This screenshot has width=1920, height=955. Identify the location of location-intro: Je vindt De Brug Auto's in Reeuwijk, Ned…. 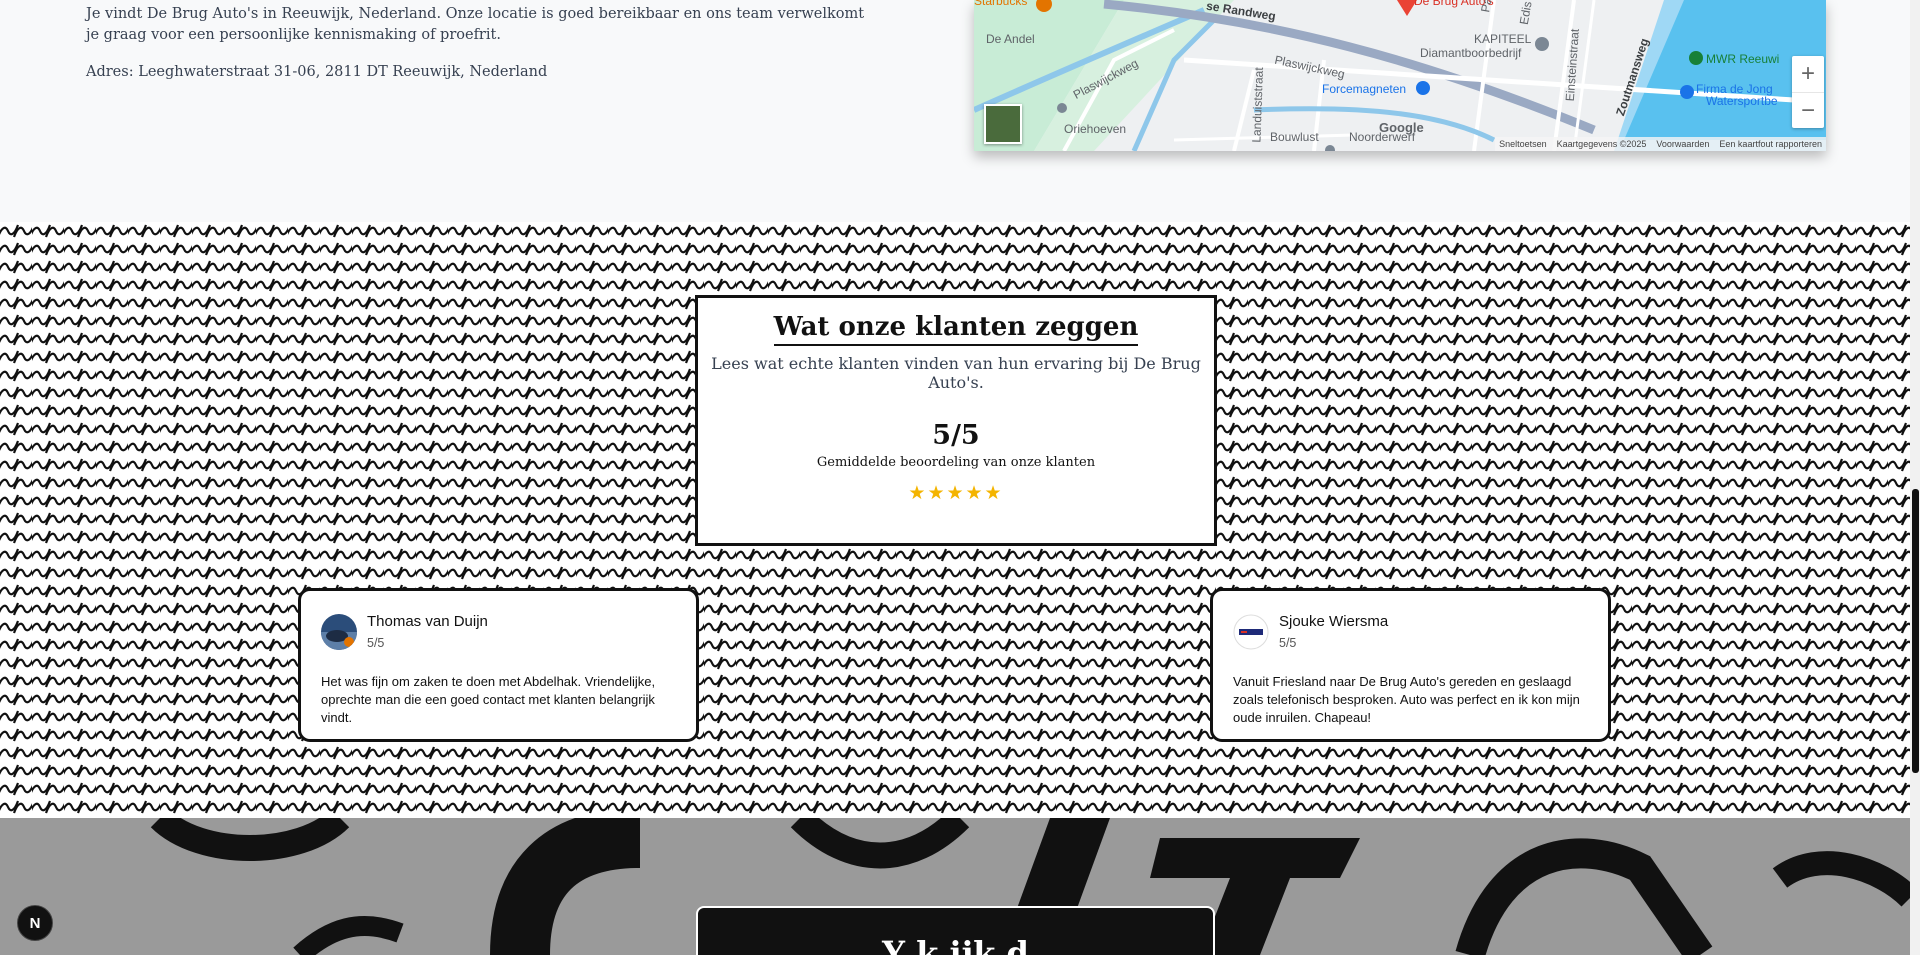
(475, 24).